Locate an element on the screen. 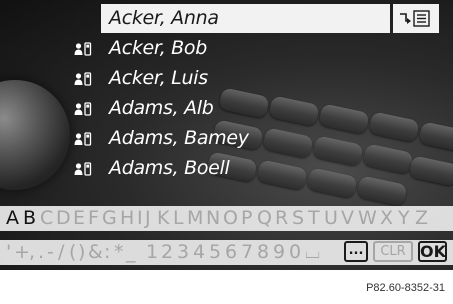 The height and width of the screenshot is (304, 453). char-key: 2 is located at coordinates (167, 252).